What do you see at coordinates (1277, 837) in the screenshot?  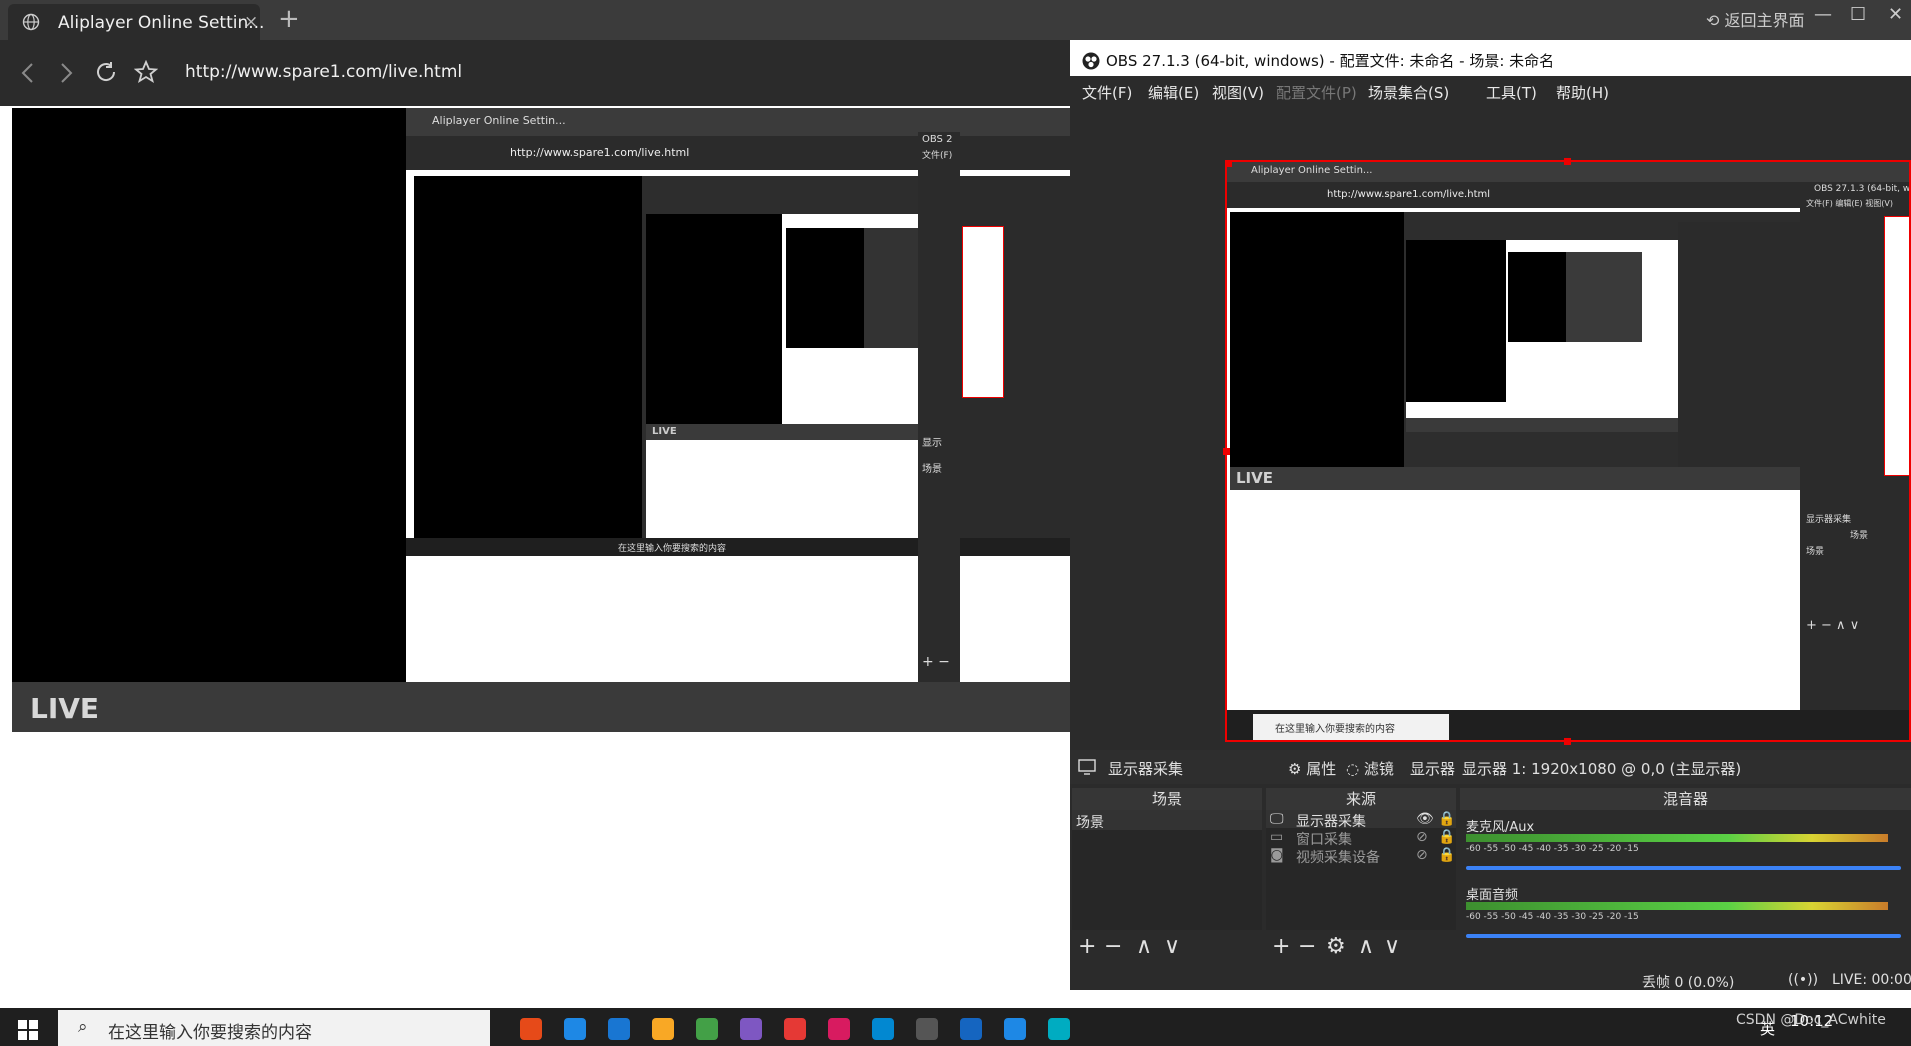 I see `window-icon: ▭` at bounding box center [1277, 837].